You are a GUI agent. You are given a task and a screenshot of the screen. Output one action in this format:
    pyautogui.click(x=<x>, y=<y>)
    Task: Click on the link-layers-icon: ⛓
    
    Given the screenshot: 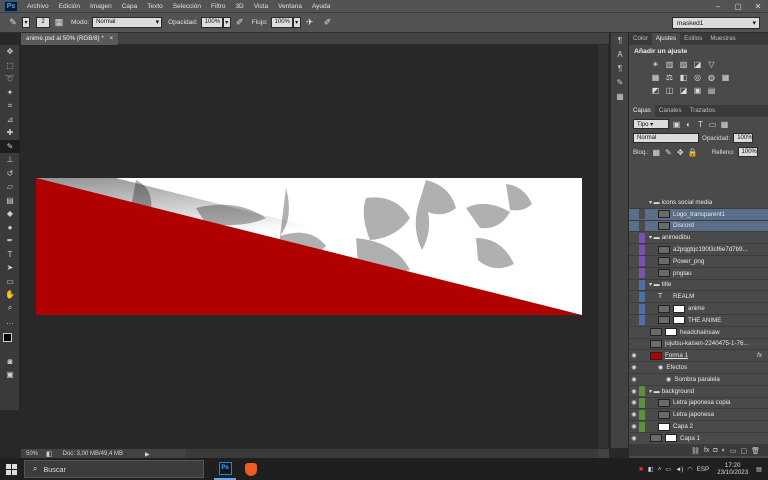 What is the action you would take?
    pyautogui.click(x=695, y=451)
    